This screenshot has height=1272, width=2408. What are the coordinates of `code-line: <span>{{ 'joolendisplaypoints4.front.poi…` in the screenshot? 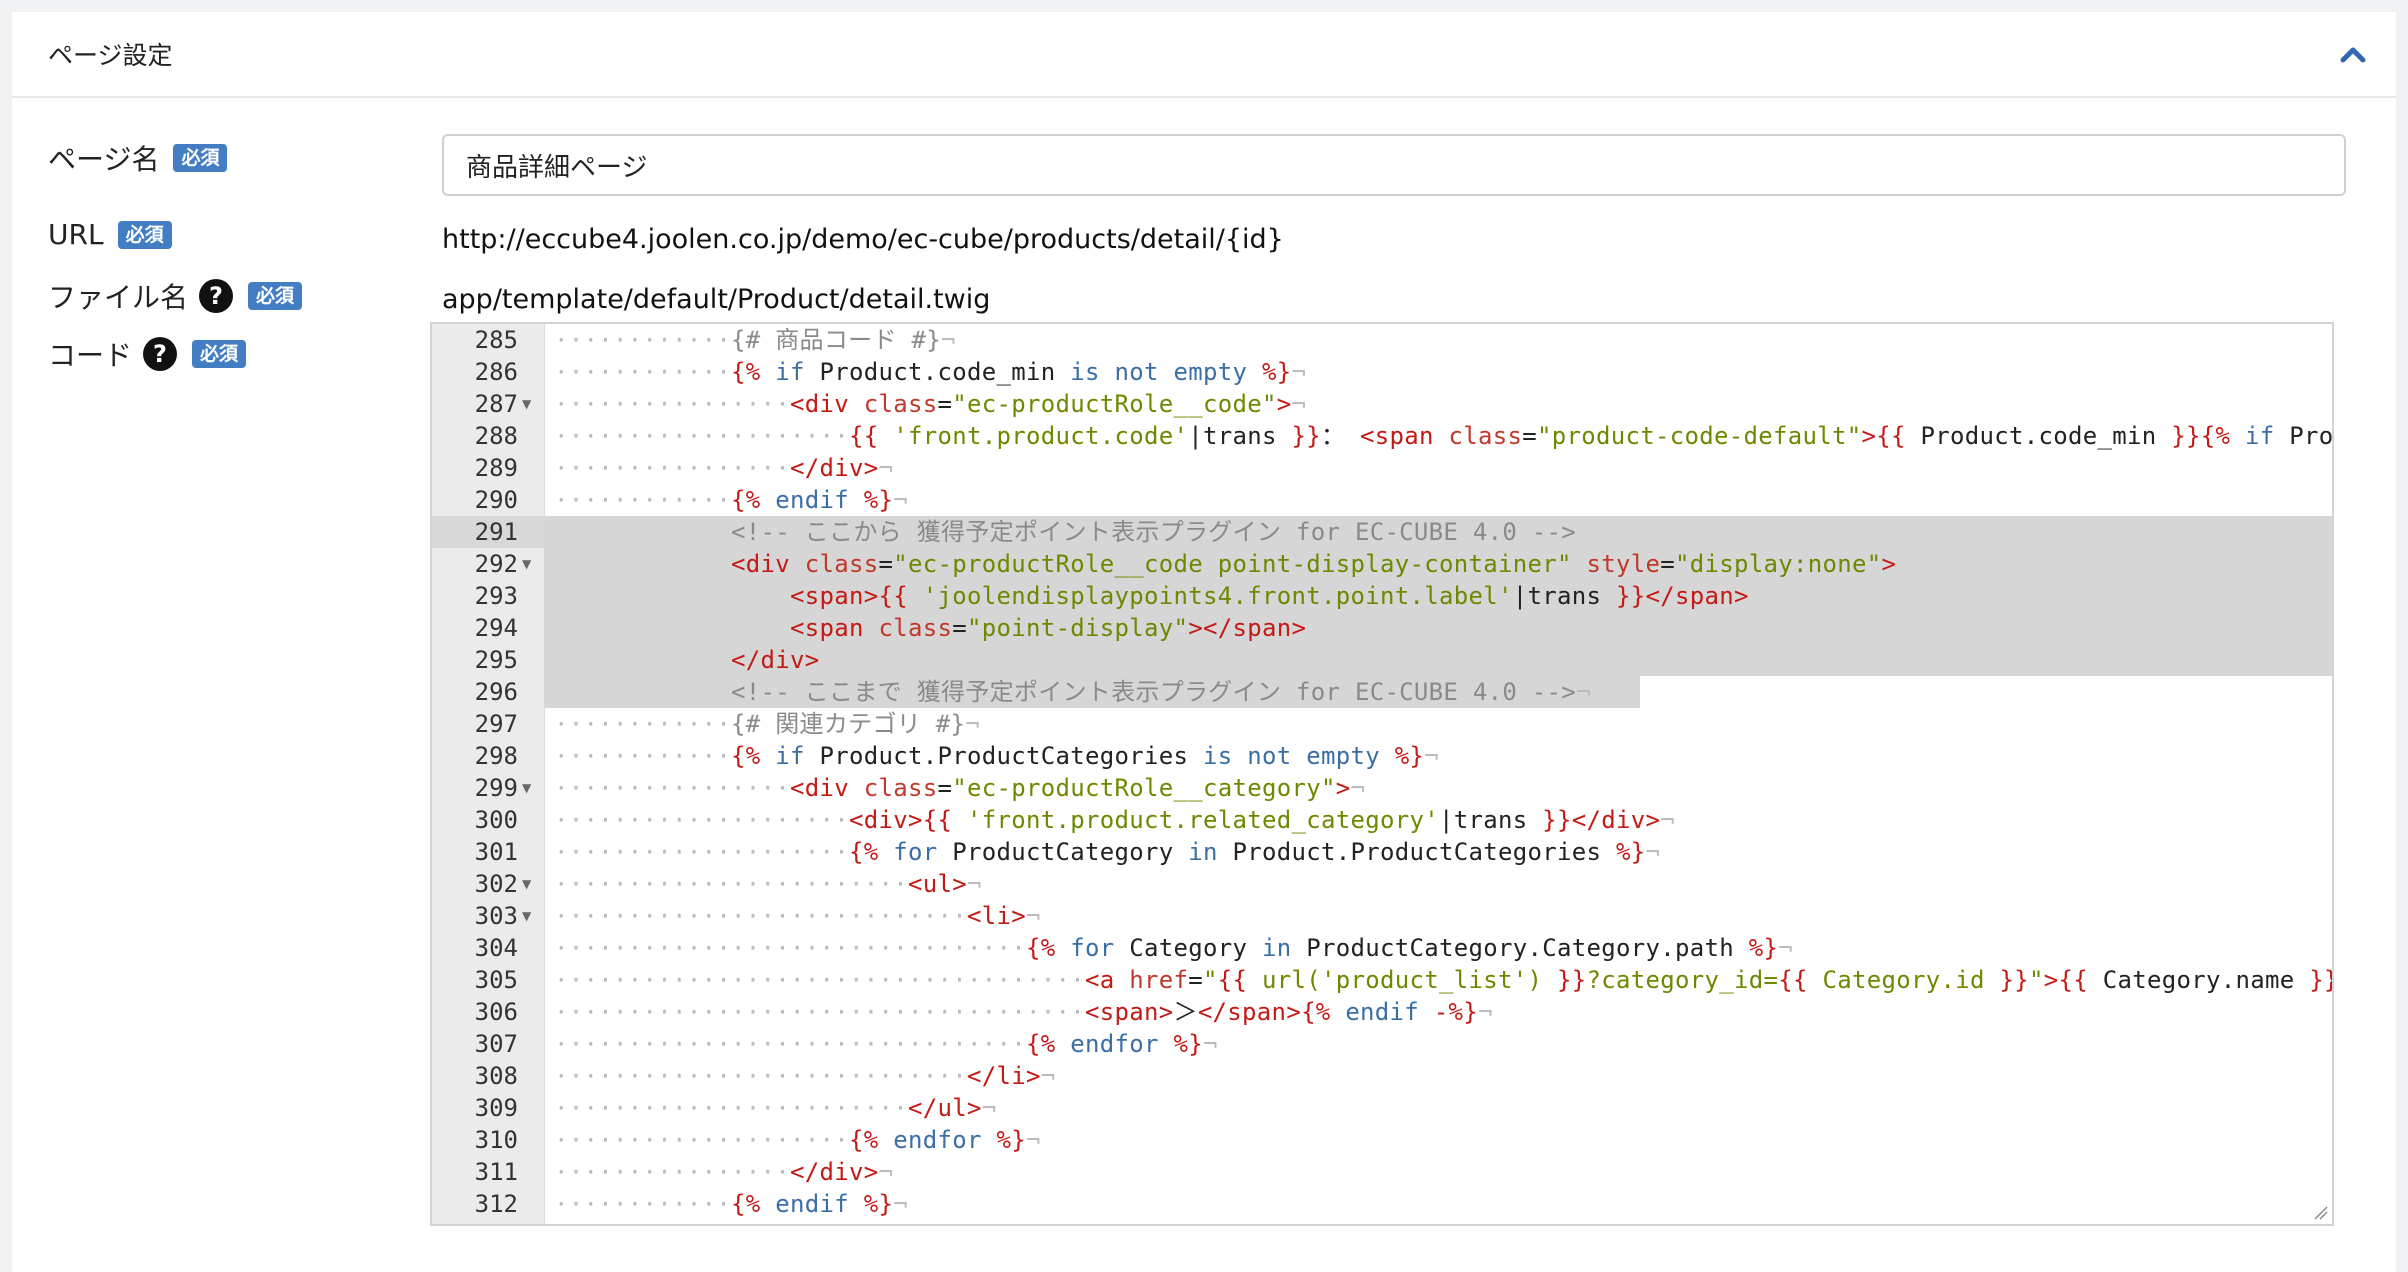 It's located at (1151, 596).